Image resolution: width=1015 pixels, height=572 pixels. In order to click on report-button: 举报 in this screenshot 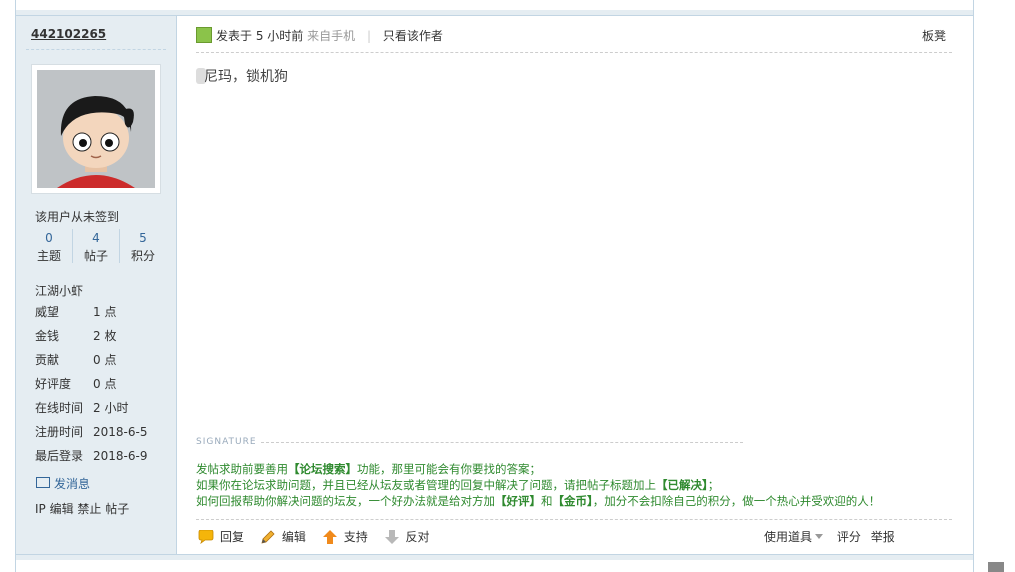, I will do `click(880, 537)`.